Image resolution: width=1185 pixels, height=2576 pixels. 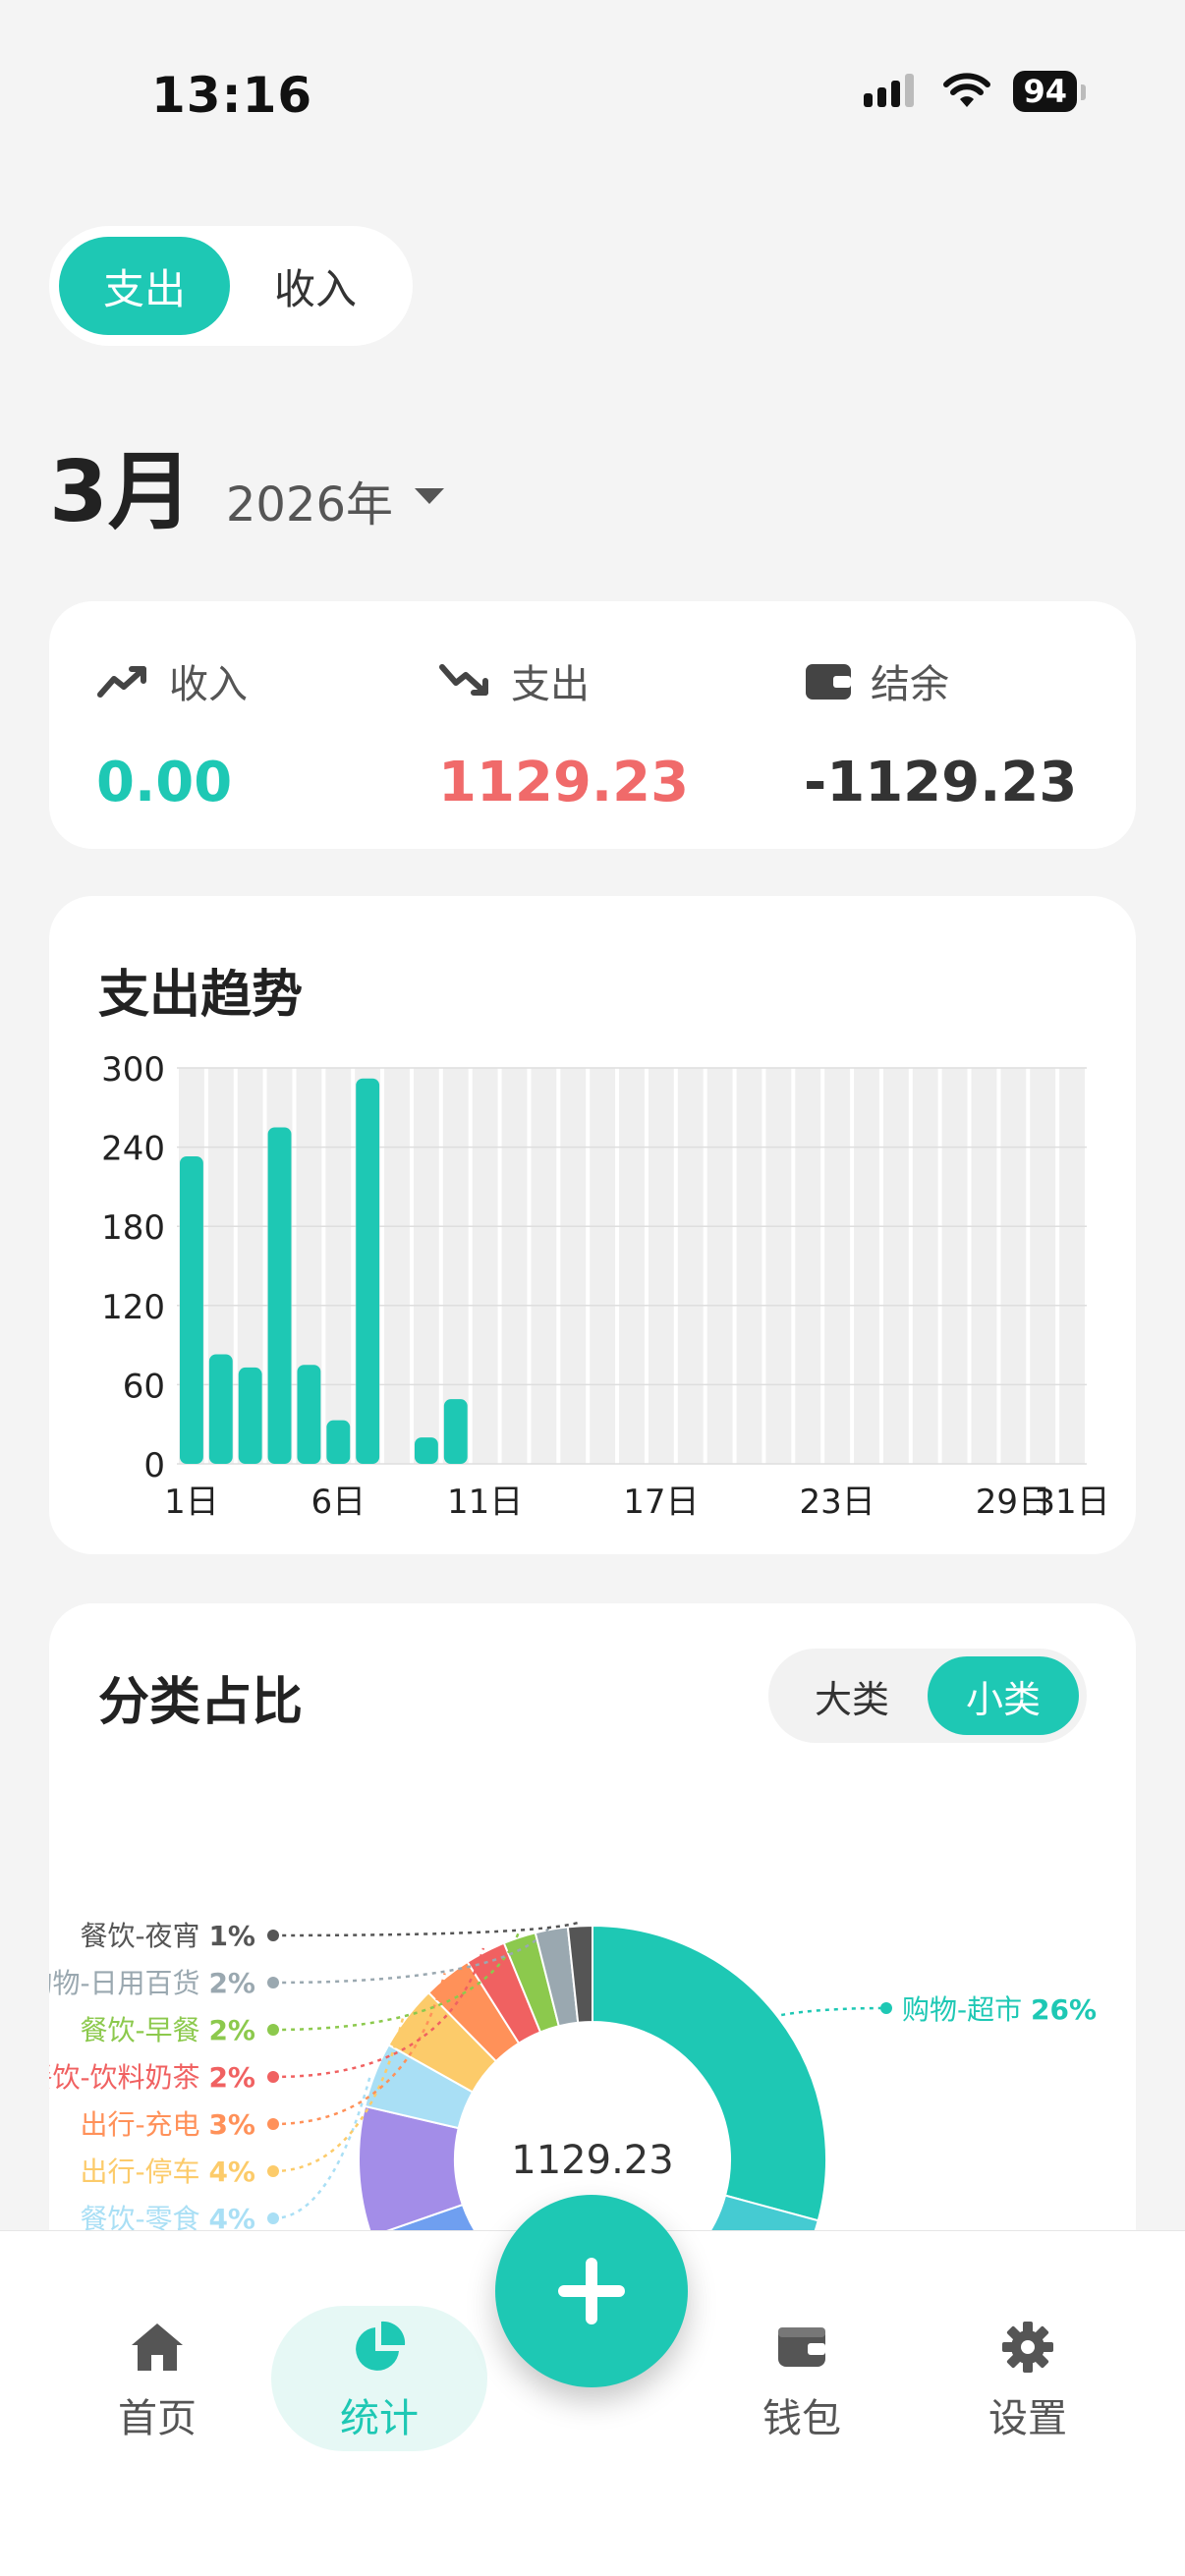 What do you see at coordinates (592, 2291) in the screenshot?
I see `add-record-button` at bounding box center [592, 2291].